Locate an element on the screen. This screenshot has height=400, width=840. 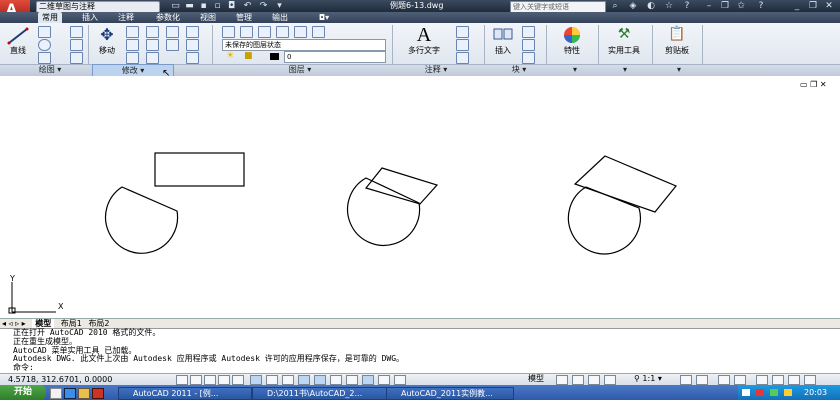
annotation-panel-title: 注释 ▾ is located at coordinates (436, 69).